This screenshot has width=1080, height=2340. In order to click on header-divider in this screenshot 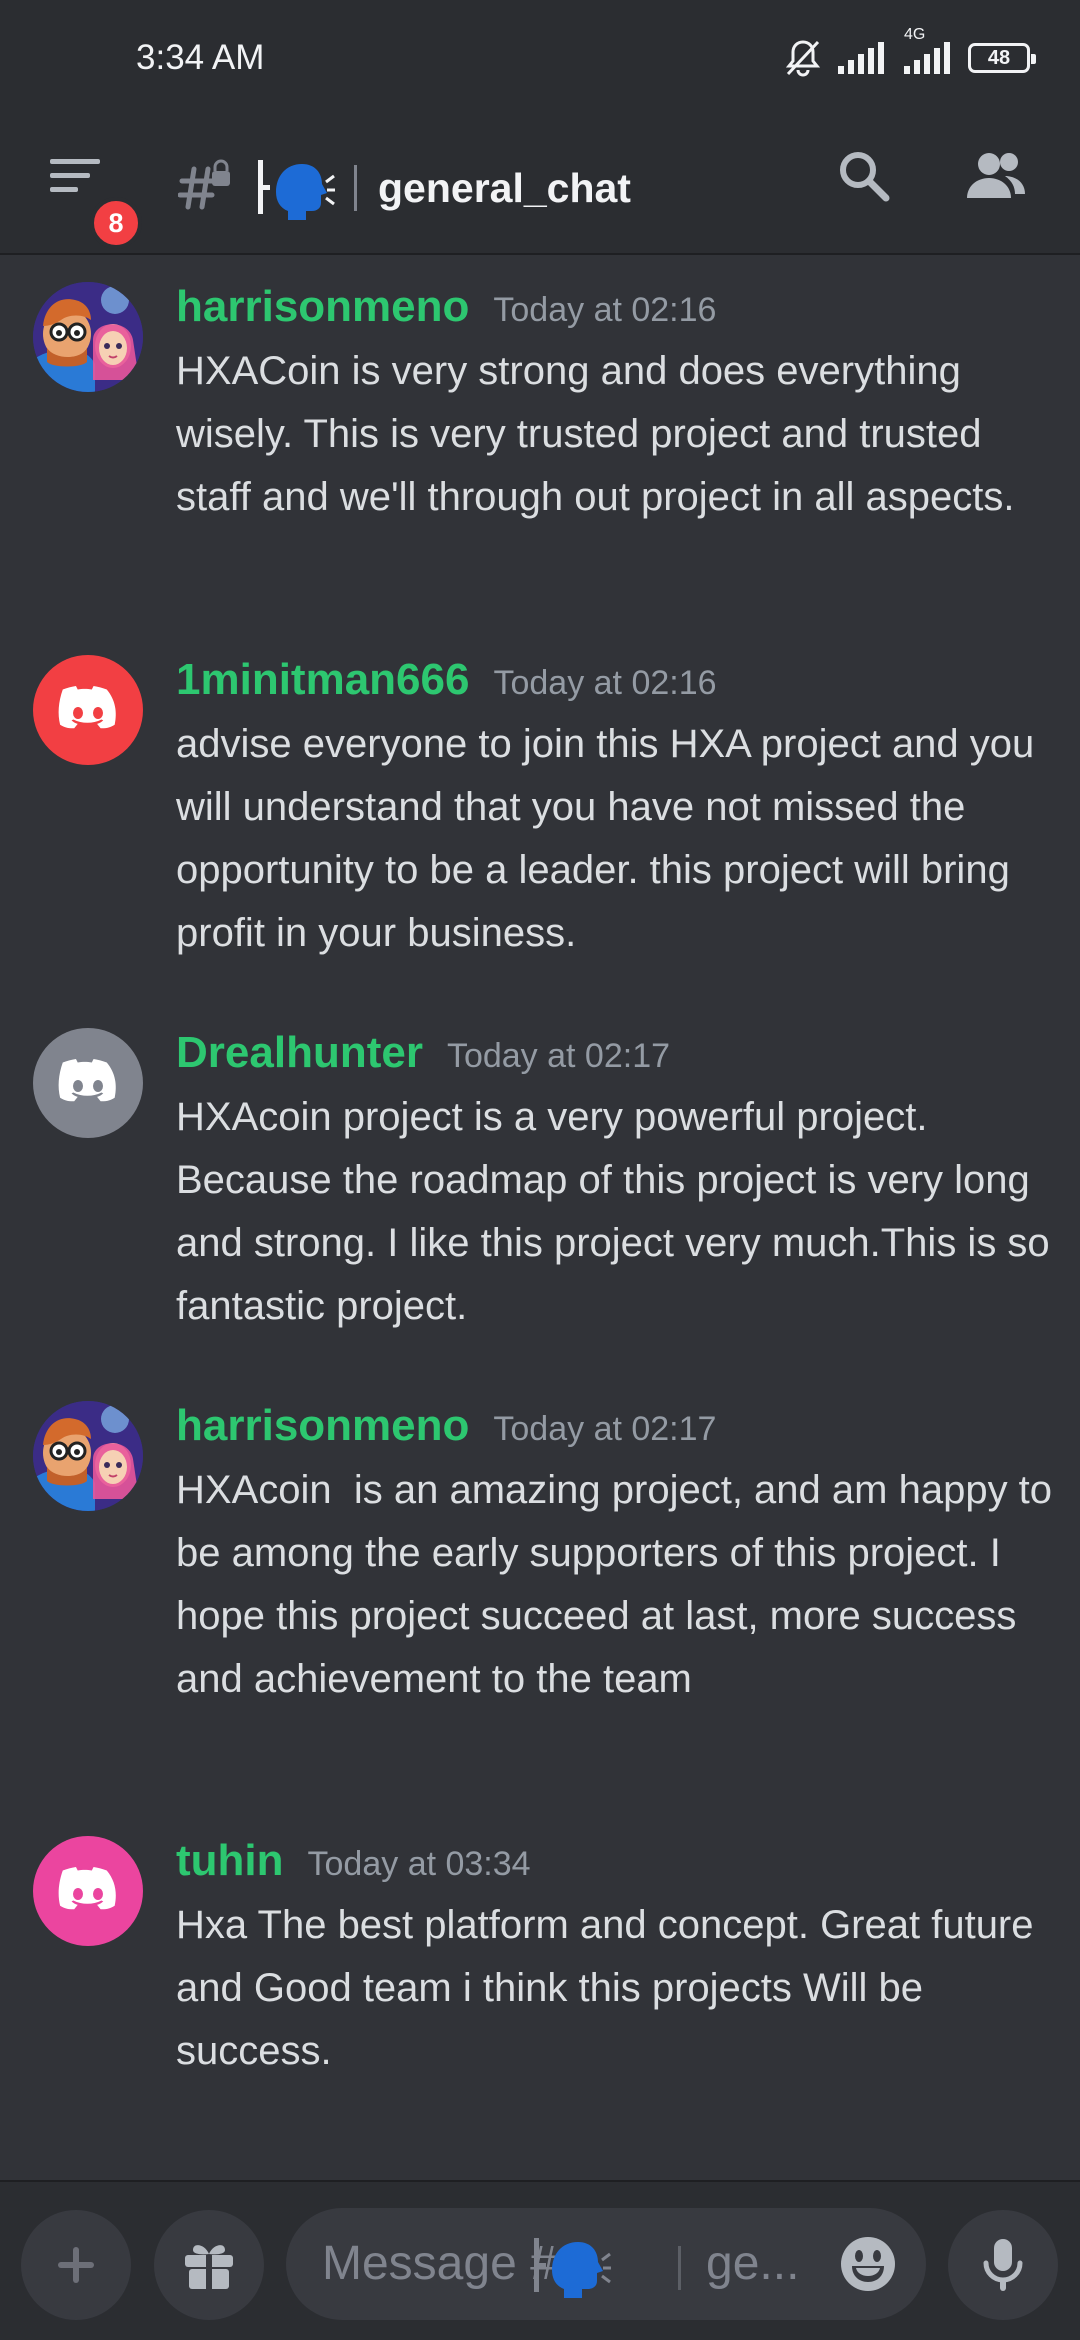, I will do `click(355, 188)`.